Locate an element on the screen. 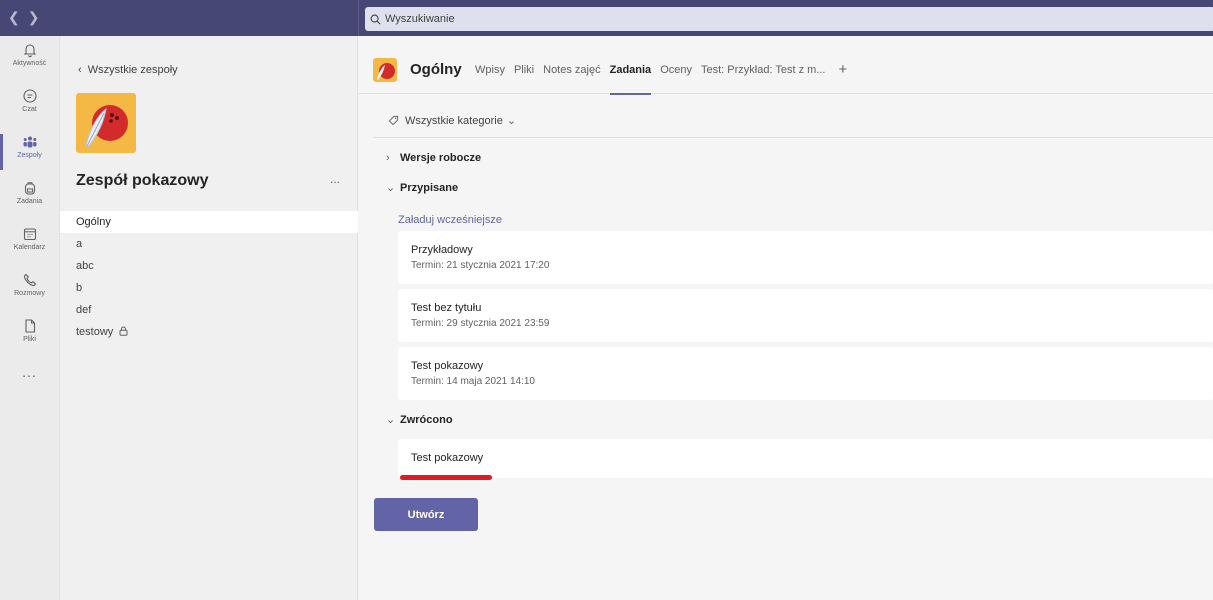  bell-icon is located at coordinates (29, 51).